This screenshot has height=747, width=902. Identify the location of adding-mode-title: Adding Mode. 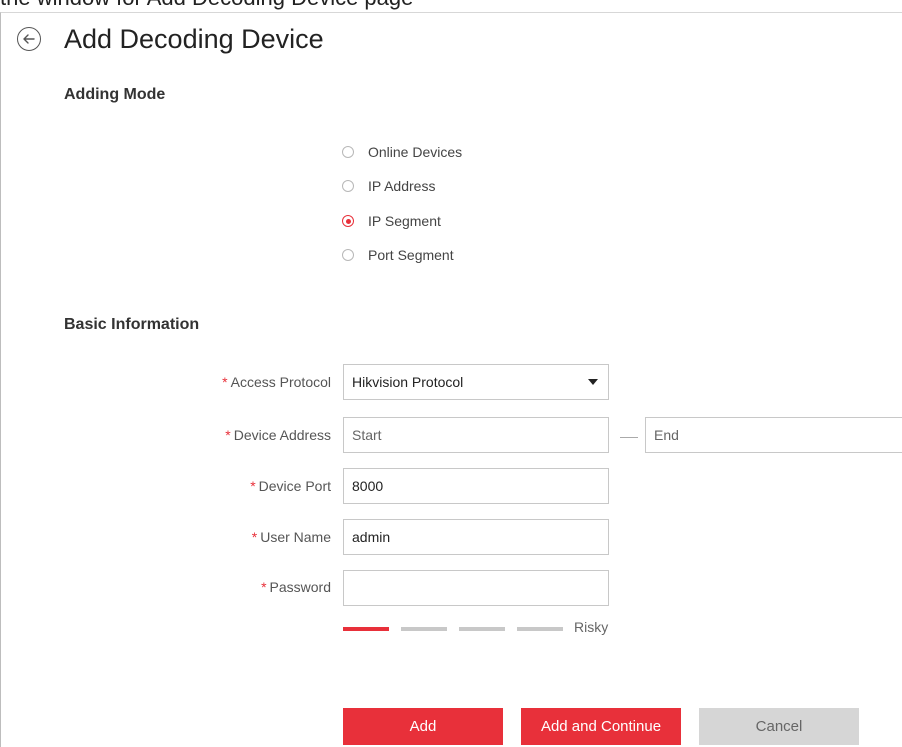
(115, 94).